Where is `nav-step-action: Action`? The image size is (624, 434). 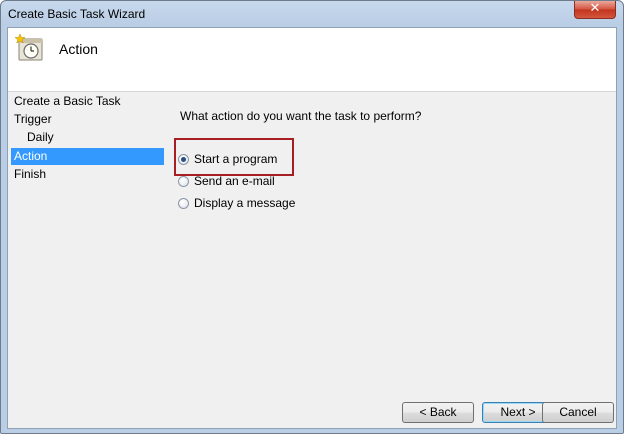 nav-step-action: Action is located at coordinates (87, 156).